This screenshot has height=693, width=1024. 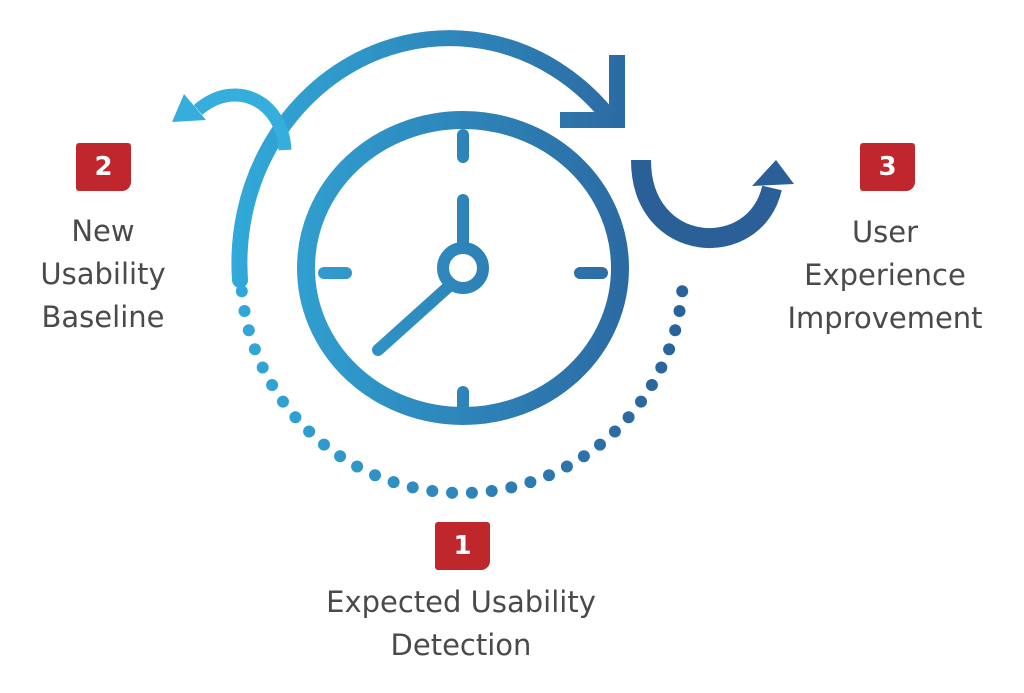 What do you see at coordinates (103, 167) in the screenshot?
I see `step-2-badge: 2` at bounding box center [103, 167].